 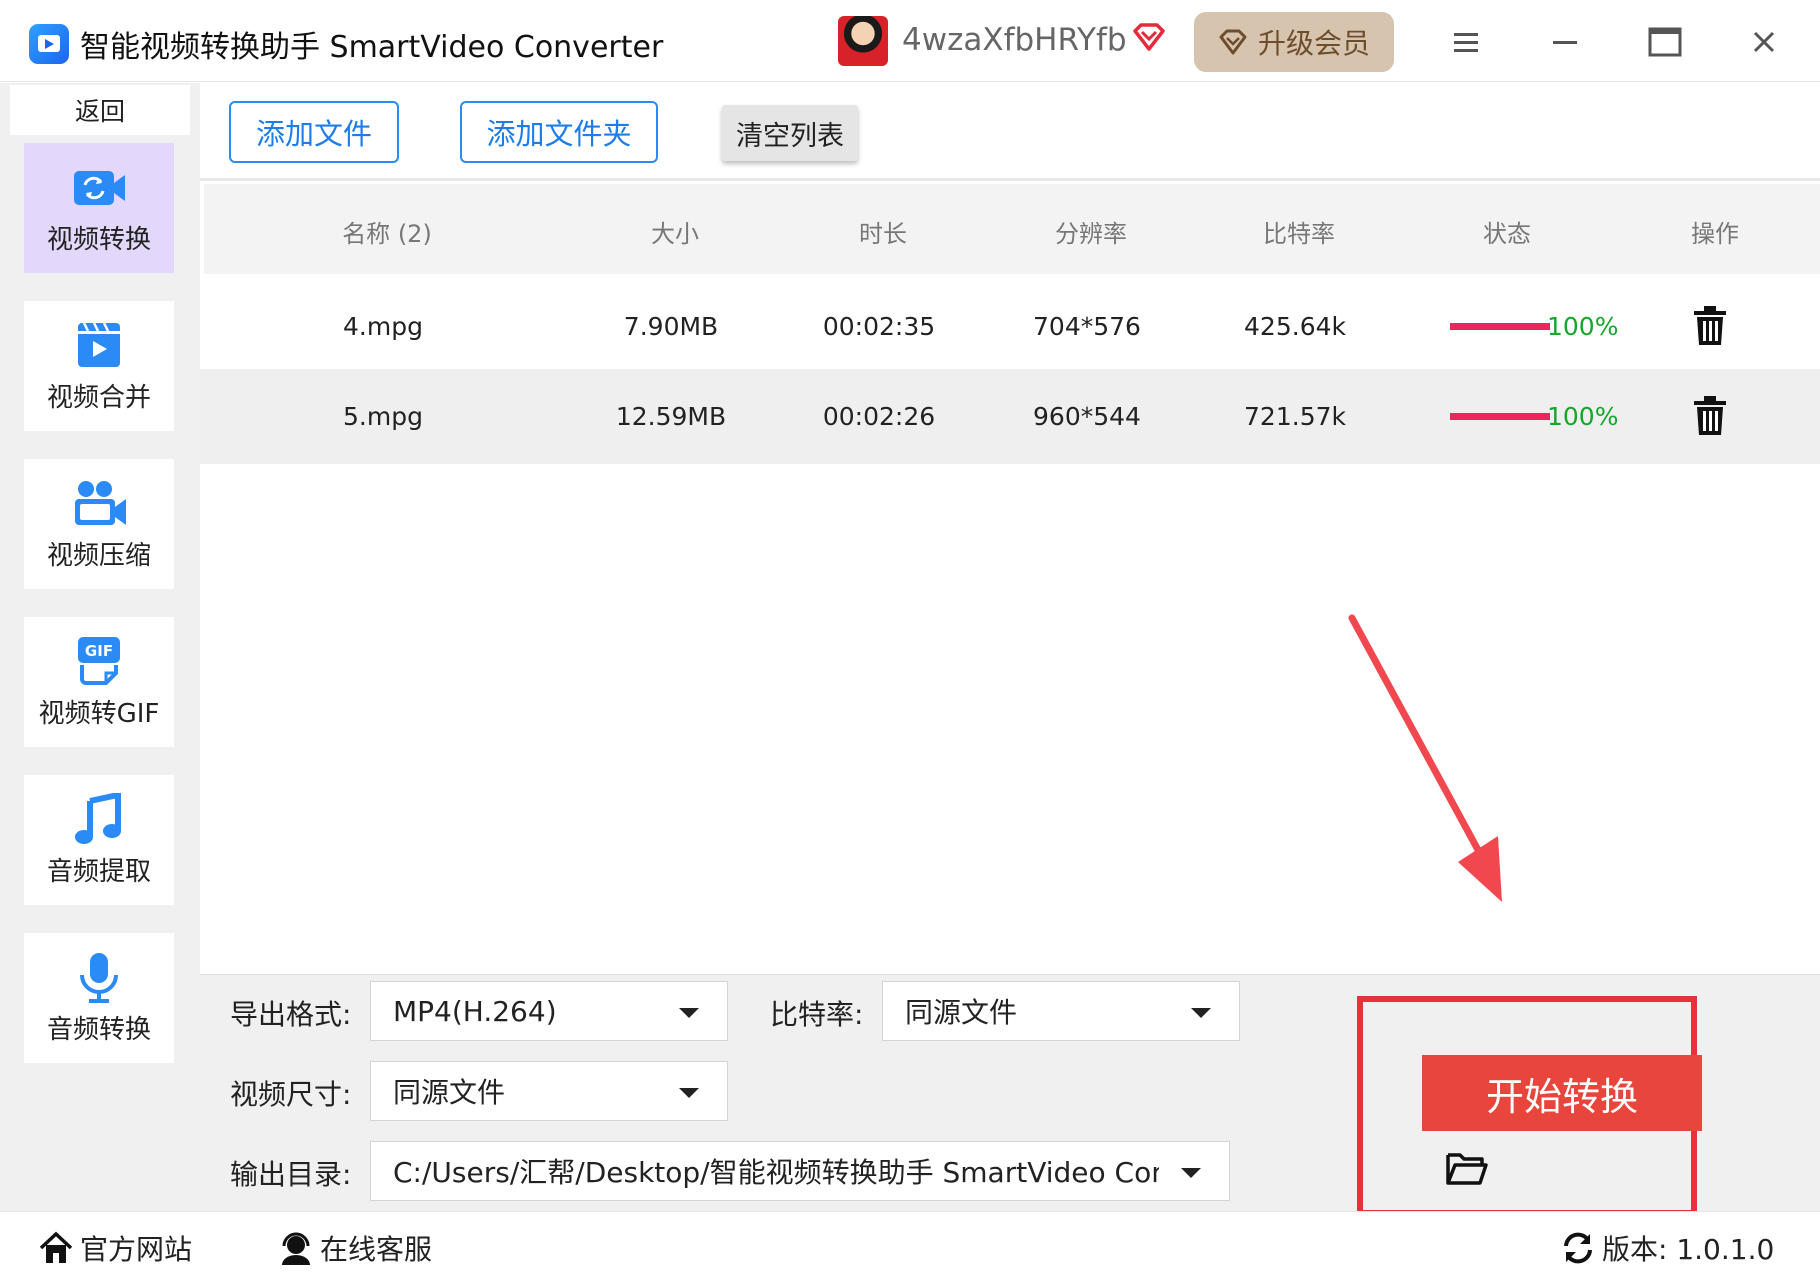 What do you see at coordinates (1061, 1011) in the screenshot?
I see `bitrate-select: 同源文件` at bounding box center [1061, 1011].